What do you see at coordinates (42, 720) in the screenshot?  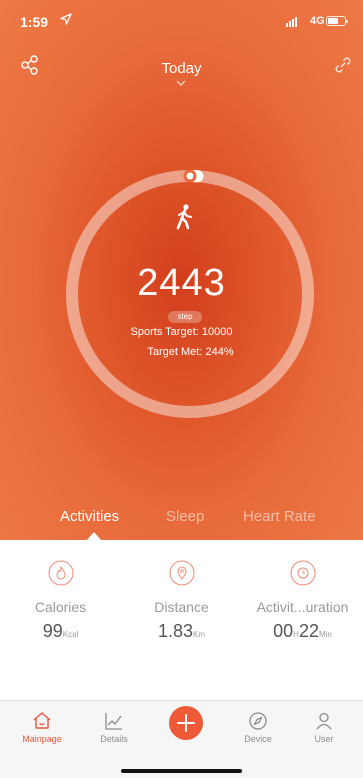 I see `home-icon` at bounding box center [42, 720].